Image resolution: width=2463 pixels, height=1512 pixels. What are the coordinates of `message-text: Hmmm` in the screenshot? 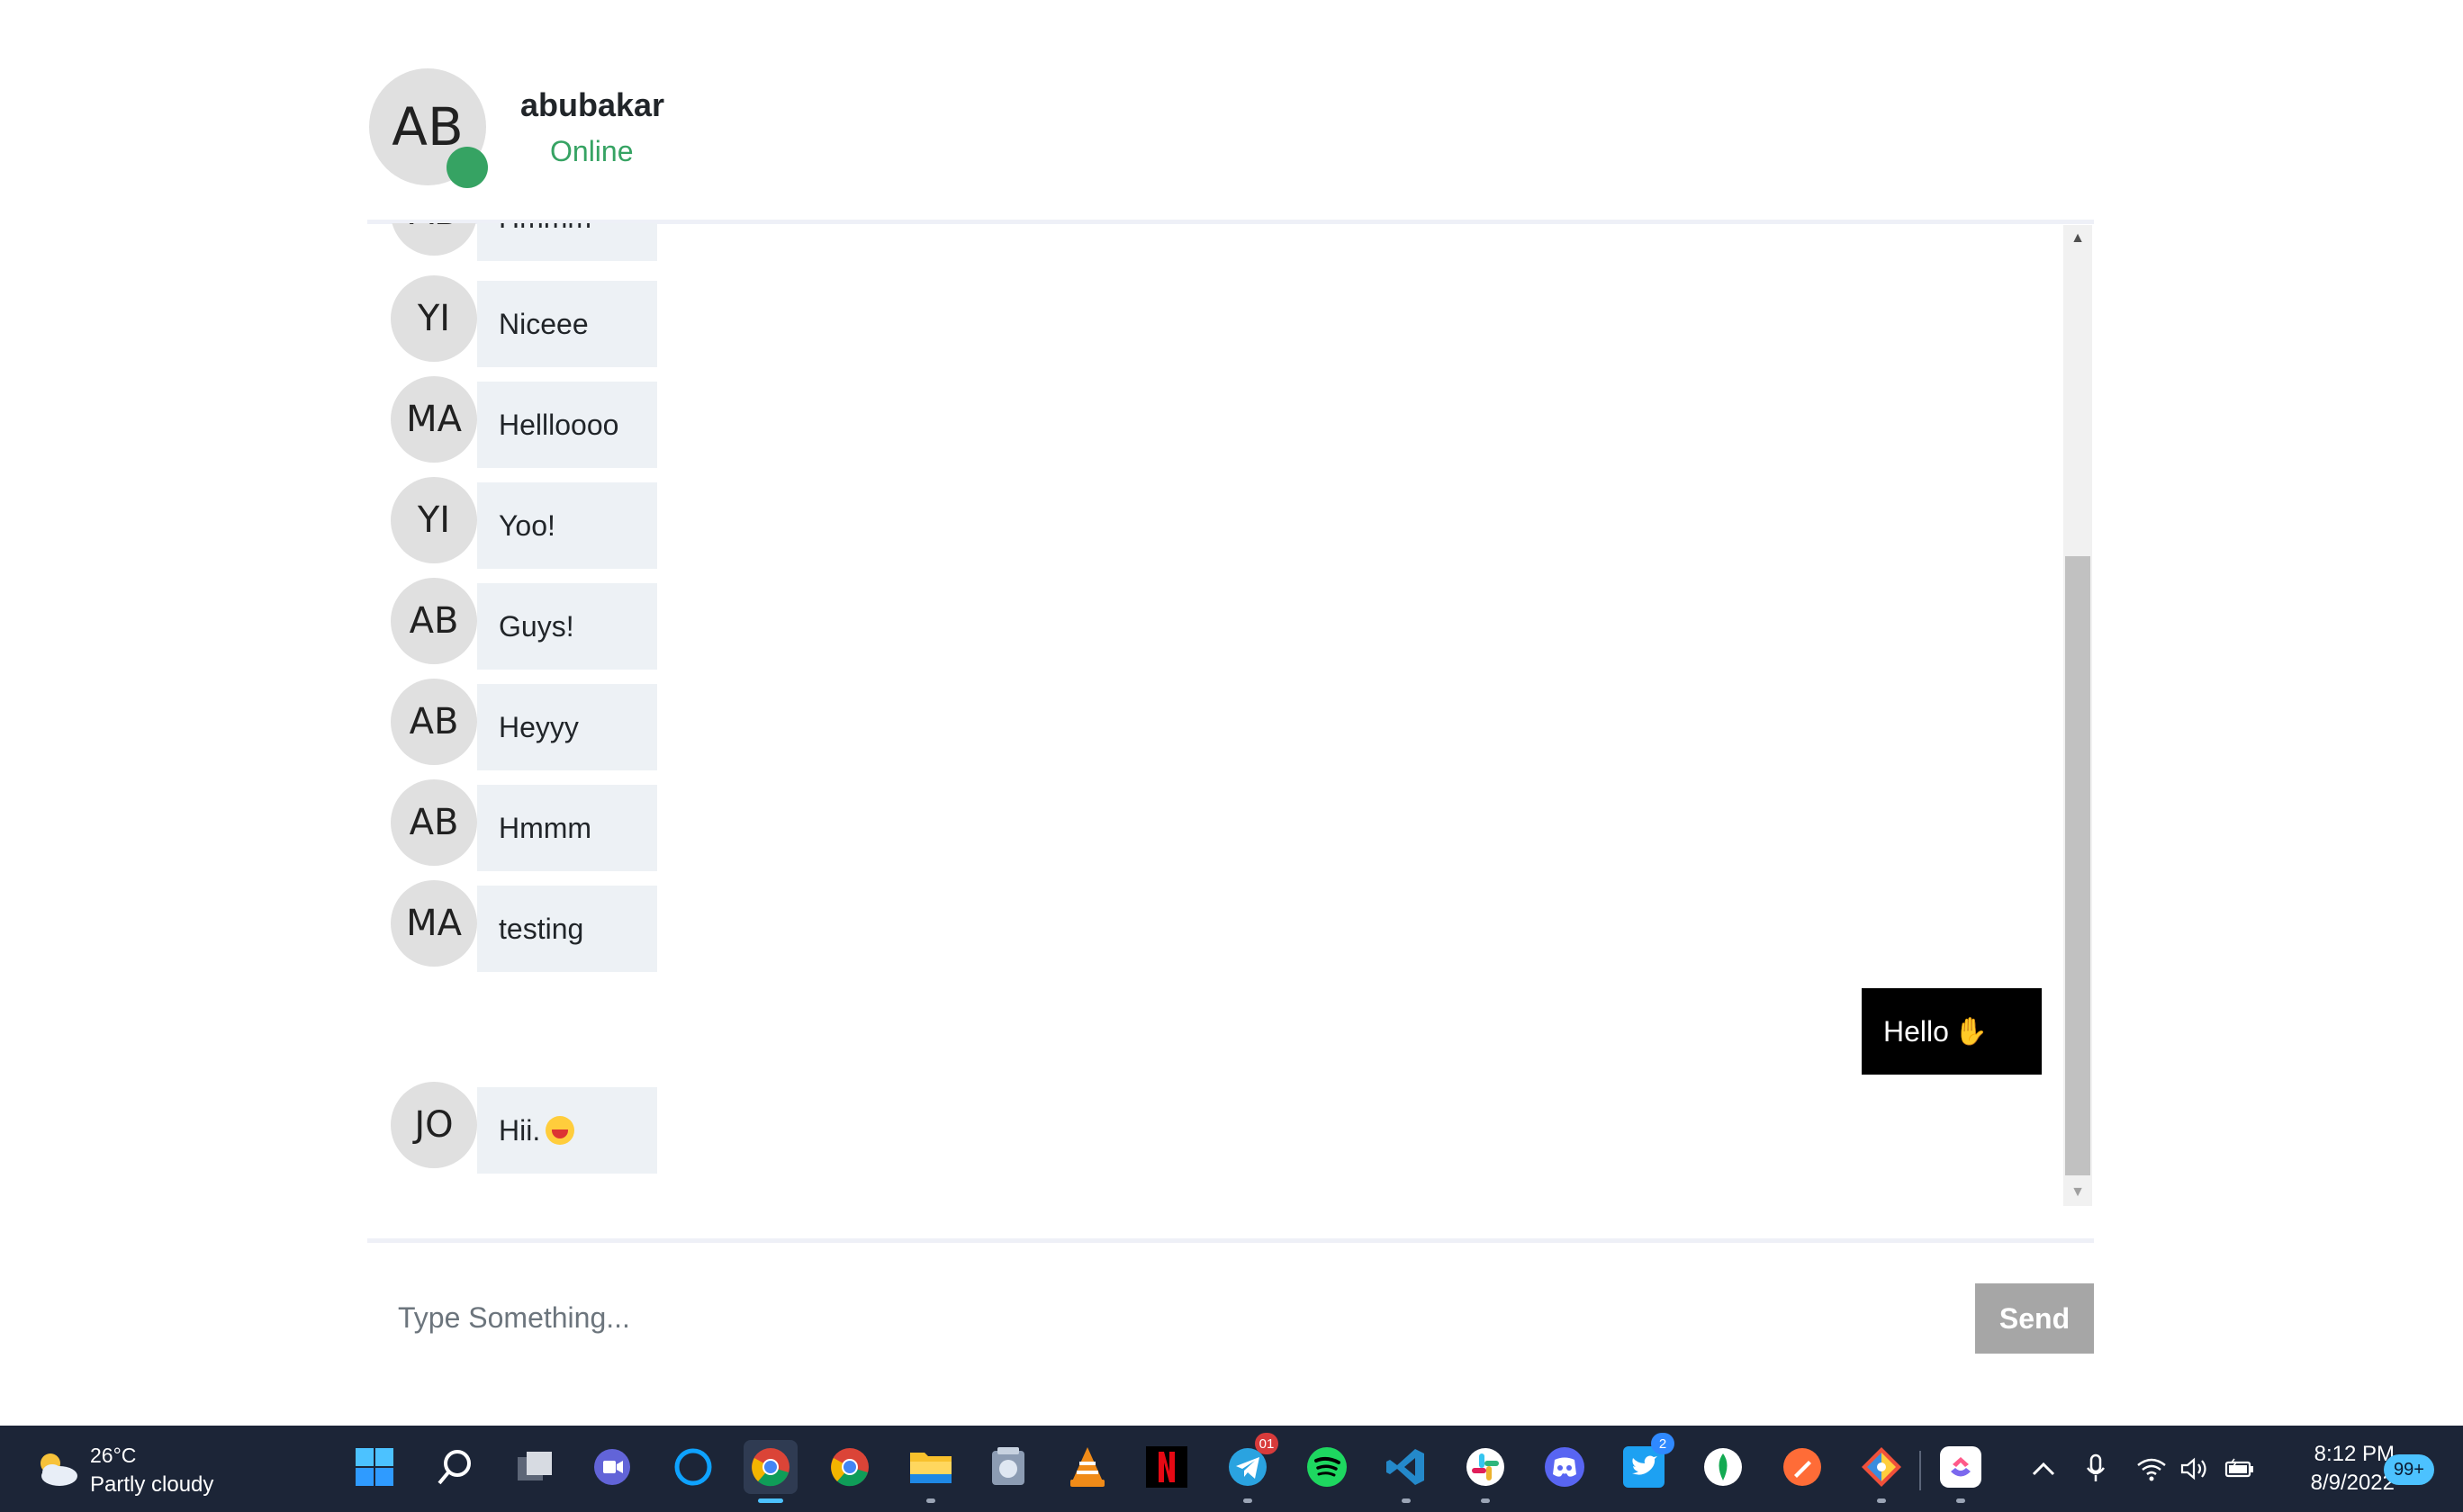 It's located at (546, 827).